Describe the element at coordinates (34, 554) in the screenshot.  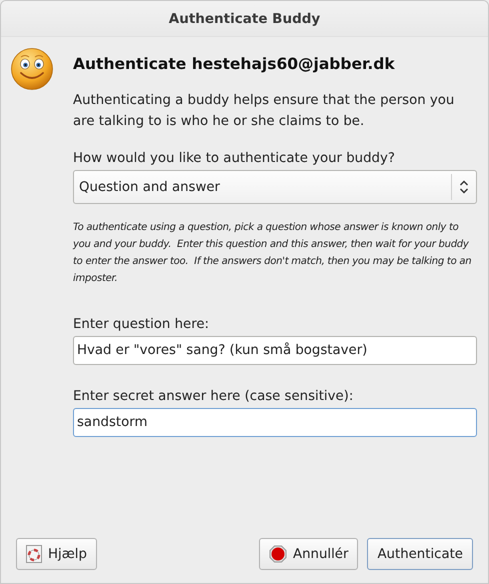
I see `lifebuoy-icon` at that location.